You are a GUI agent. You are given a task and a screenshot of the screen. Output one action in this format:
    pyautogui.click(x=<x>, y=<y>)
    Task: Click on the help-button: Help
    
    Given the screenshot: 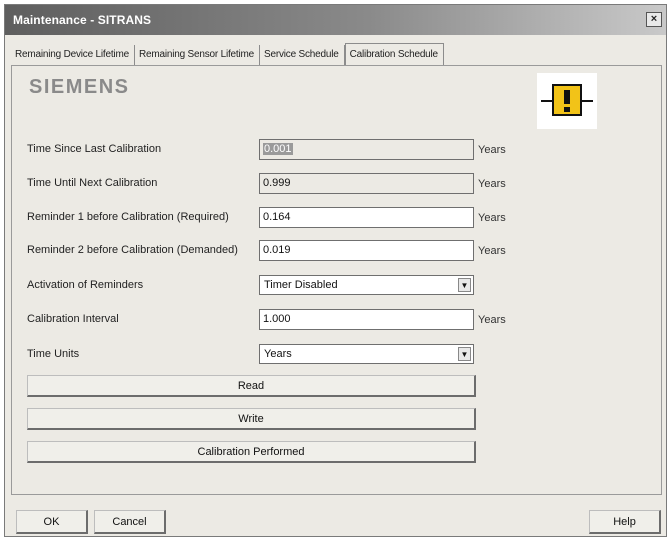 What is the action you would take?
    pyautogui.click(x=625, y=522)
    